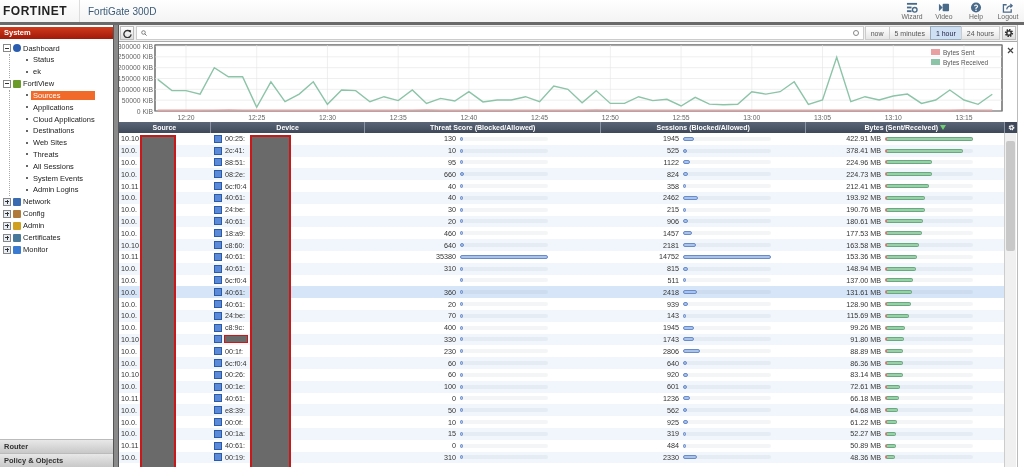  I want to click on search-field, so click(500, 33).